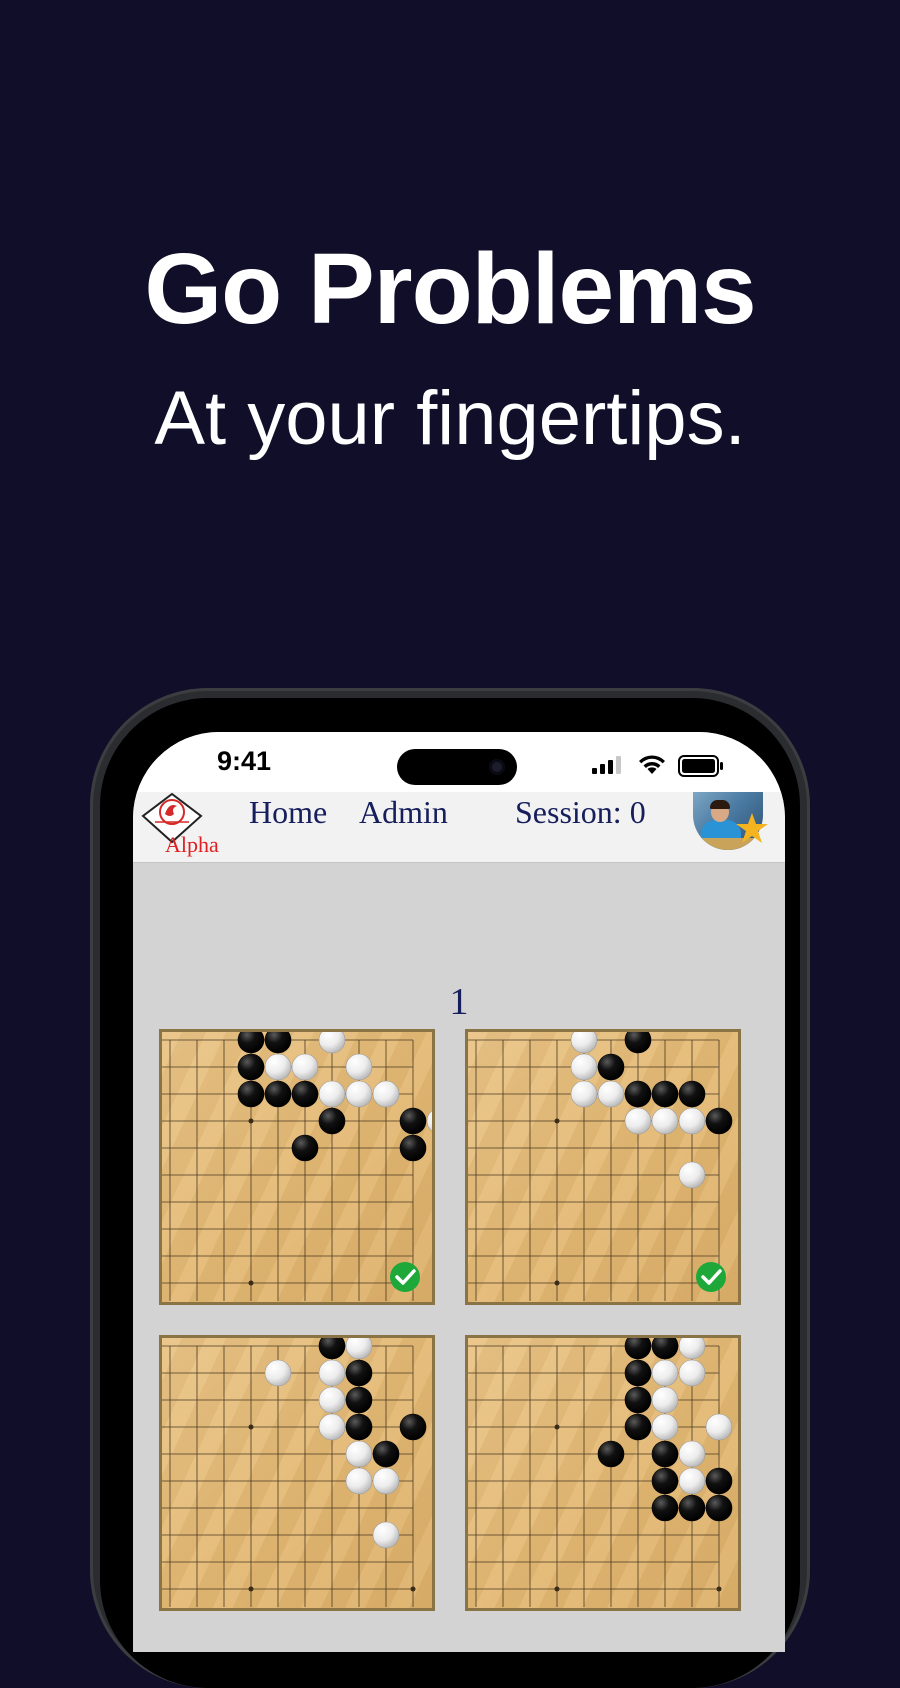 The height and width of the screenshot is (1688, 900). I want to click on signal-icon, so click(606, 765).